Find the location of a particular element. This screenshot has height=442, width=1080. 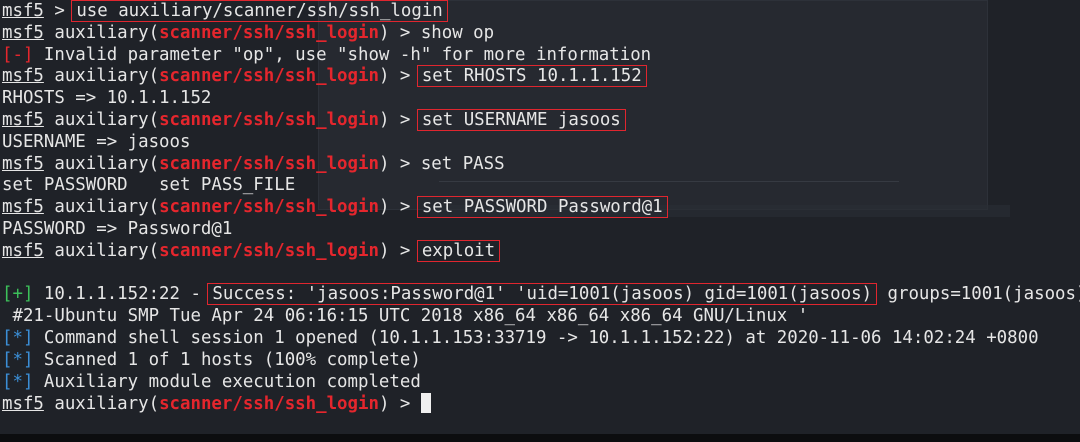

highlighted-command: set USERNAME jasoos is located at coordinates (521, 119).